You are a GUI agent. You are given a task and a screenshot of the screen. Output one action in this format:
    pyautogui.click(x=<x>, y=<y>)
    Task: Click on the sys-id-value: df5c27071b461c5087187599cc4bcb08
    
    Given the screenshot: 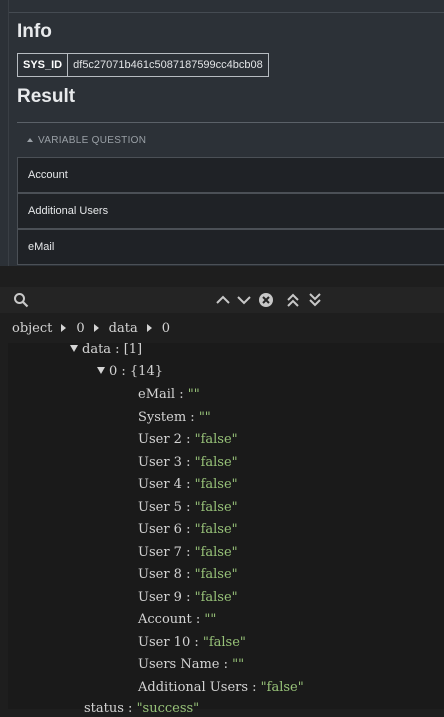 What is the action you would take?
    pyautogui.click(x=168, y=65)
    